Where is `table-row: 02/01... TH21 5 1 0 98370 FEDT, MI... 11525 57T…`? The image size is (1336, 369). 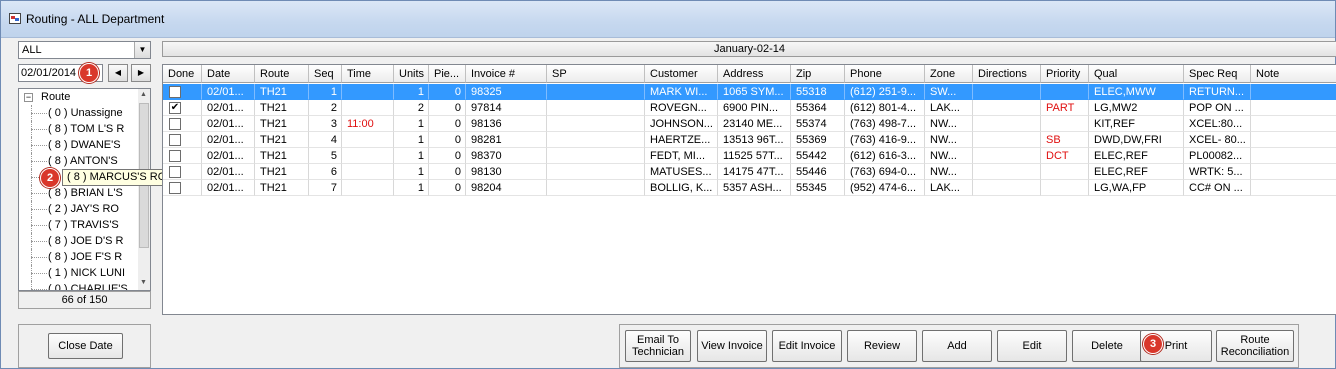 table-row: 02/01... TH21 5 1 0 98370 FEDT, MI... 11525 57T… is located at coordinates (749, 156).